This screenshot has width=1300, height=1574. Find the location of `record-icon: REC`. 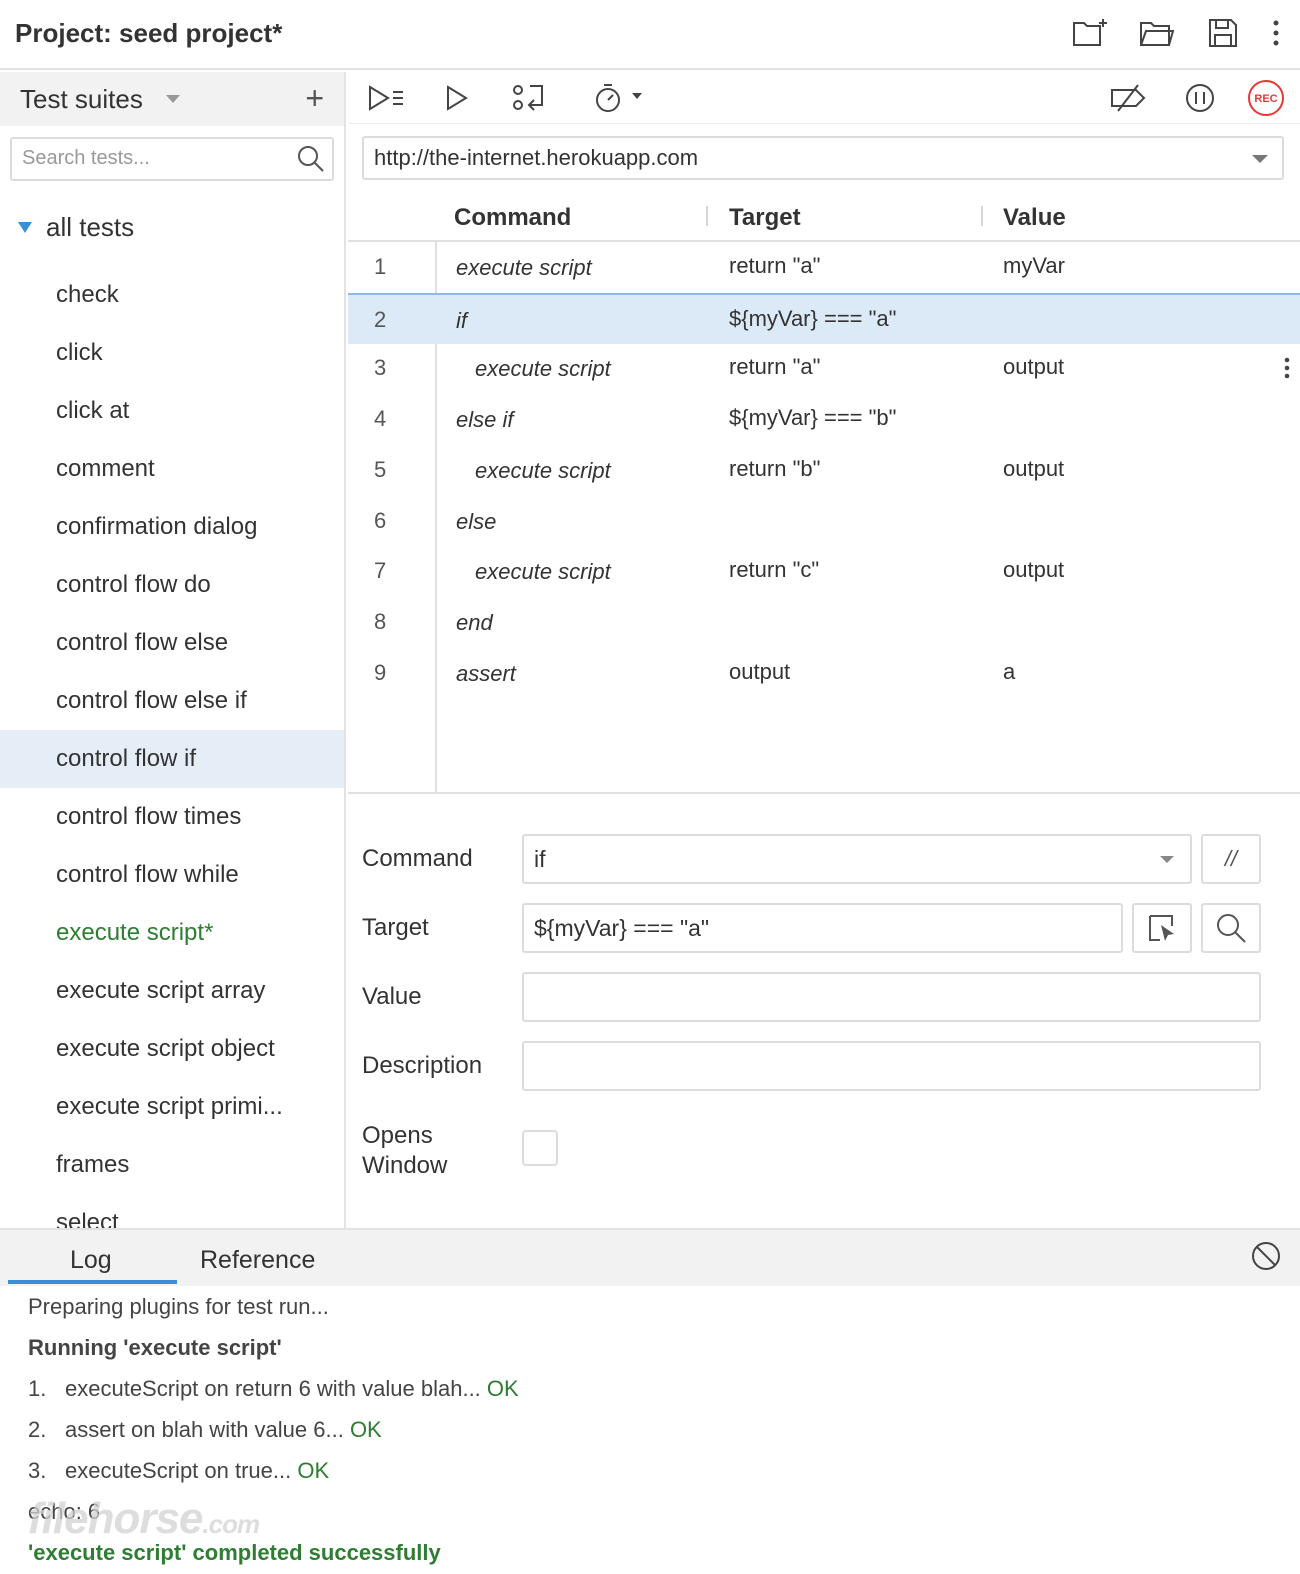

record-icon: REC is located at coordinates (1266, 98).